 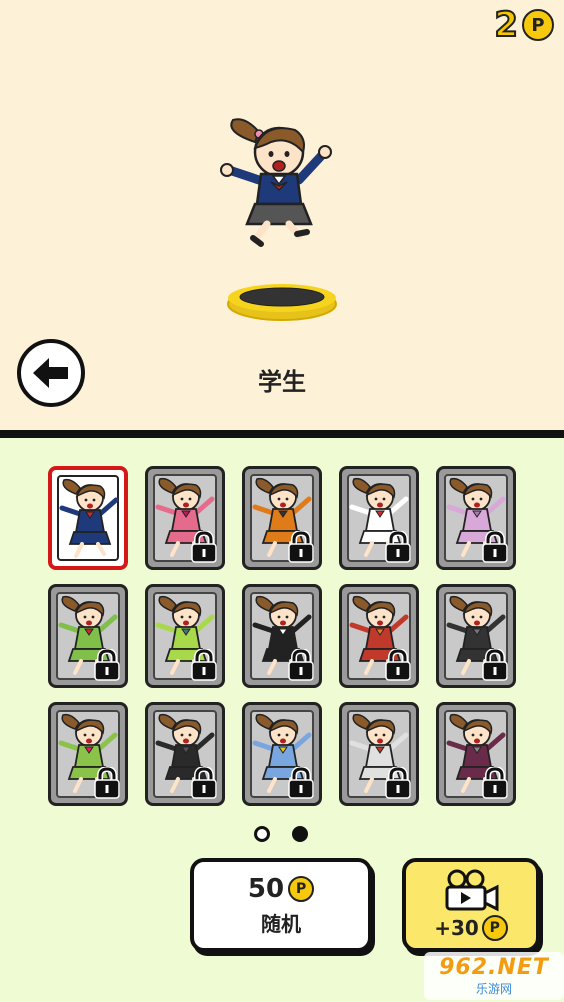 I want to click on random-label: 随机, so click(x=281, y=923).